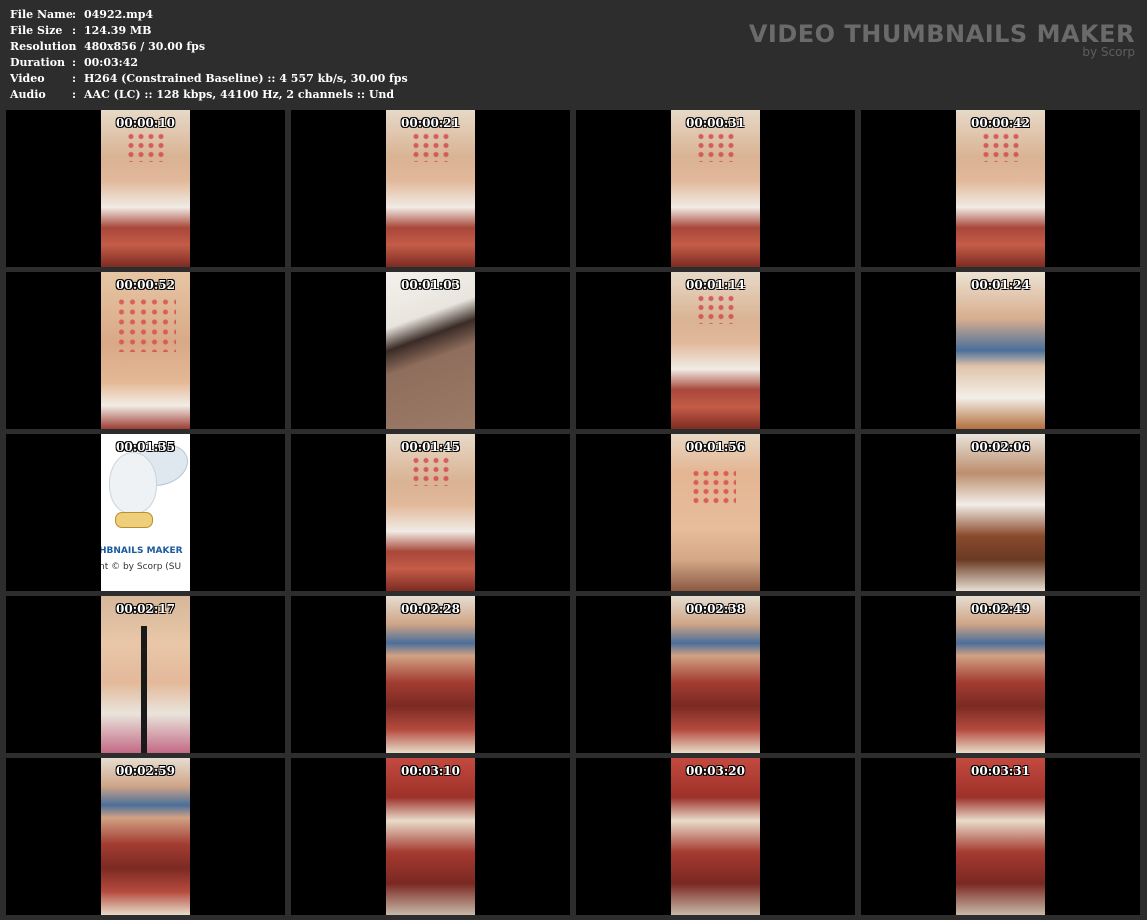  I want to click on thumbnail-cell: 00:01:45, so click(430, 512).